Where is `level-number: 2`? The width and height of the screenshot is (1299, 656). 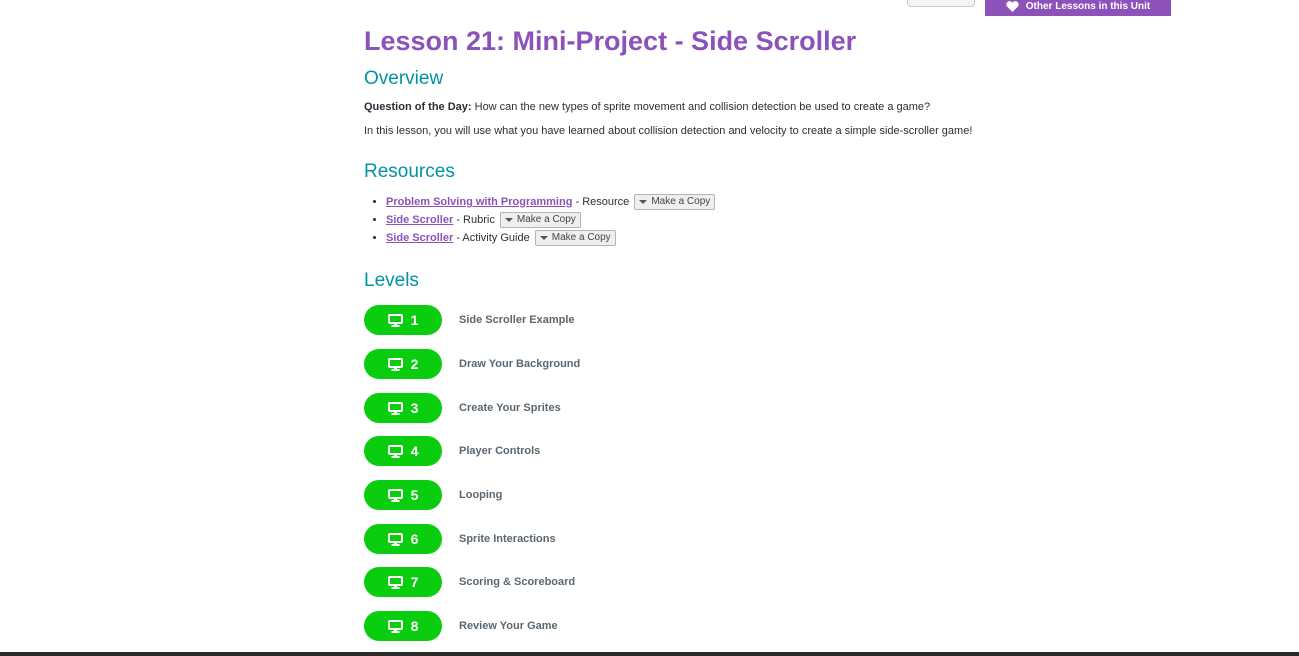
level-number: 2 is located at coordinates (414, 364).